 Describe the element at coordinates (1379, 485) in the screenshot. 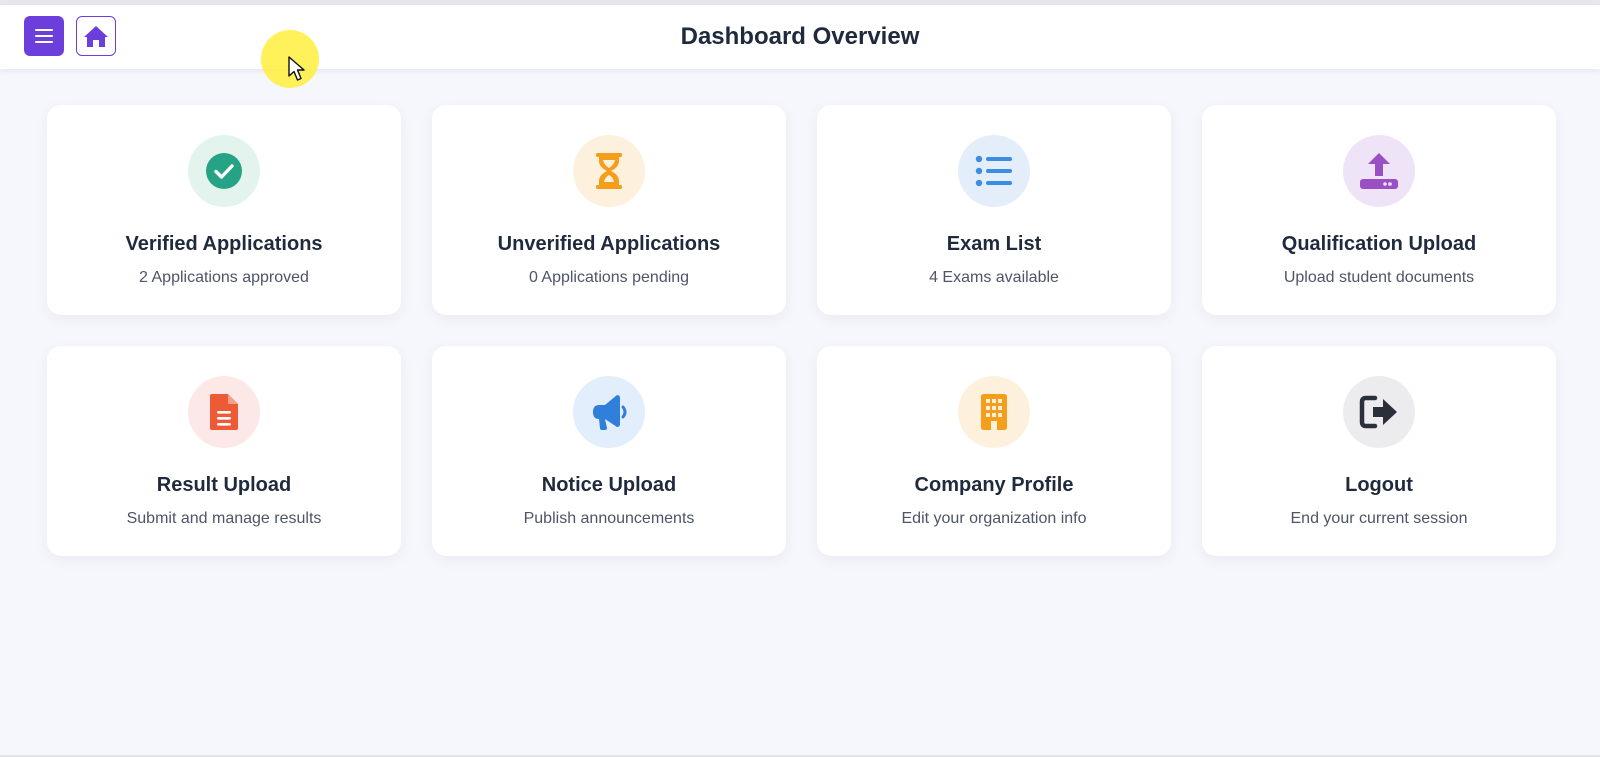

I see `card-title: Logout` at that location.